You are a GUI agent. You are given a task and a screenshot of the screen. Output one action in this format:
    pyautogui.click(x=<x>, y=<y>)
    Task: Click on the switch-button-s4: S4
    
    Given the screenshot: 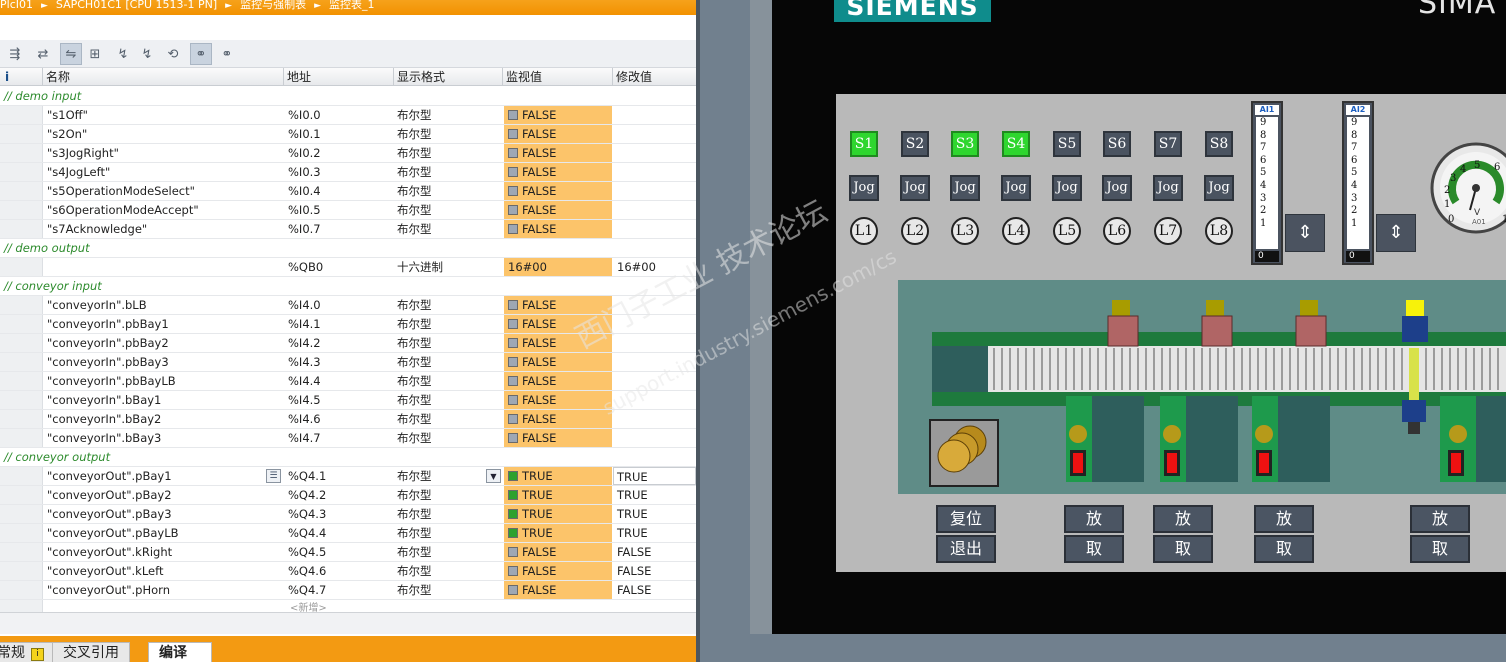 What is the action you would take?
    pyautogui.click(x=1016, y=144)
    